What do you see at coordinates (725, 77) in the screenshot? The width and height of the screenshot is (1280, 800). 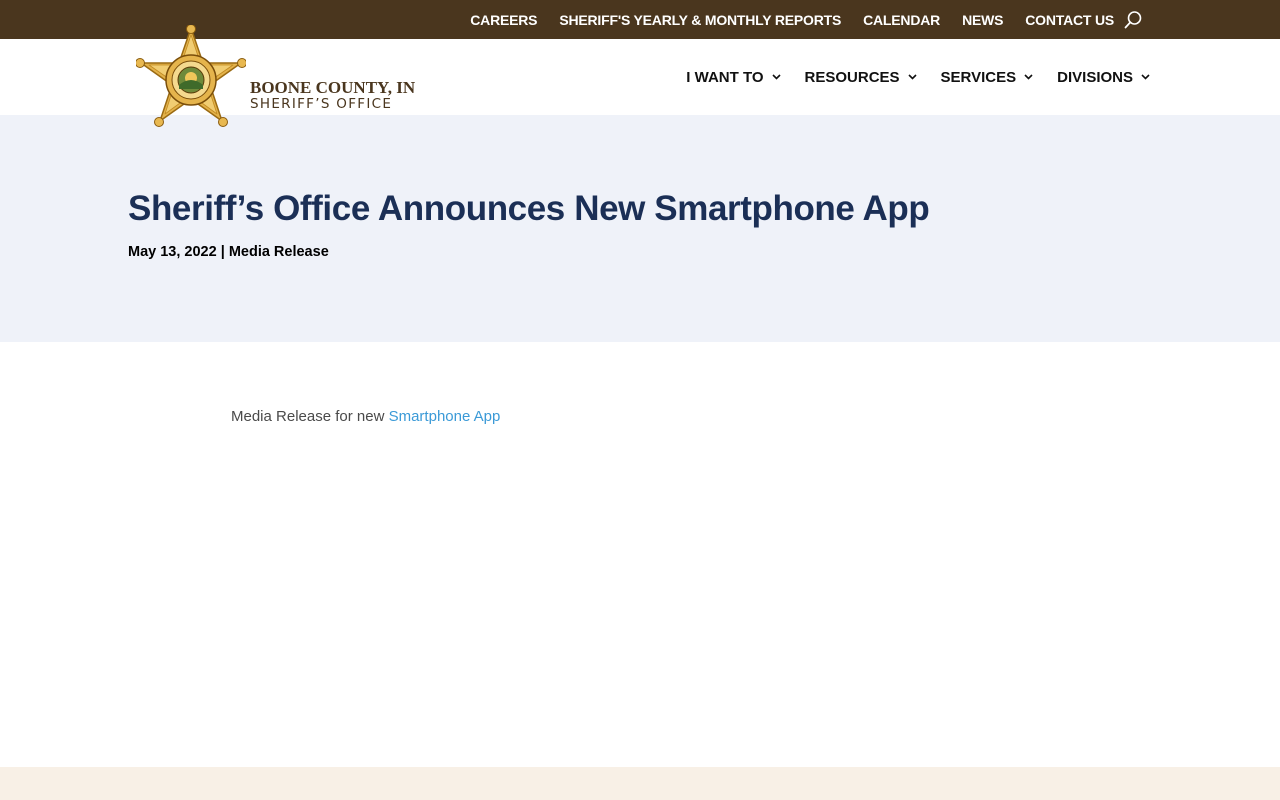 I see `nav-item-label: I WANT TO` at bounding box center [725, 77].